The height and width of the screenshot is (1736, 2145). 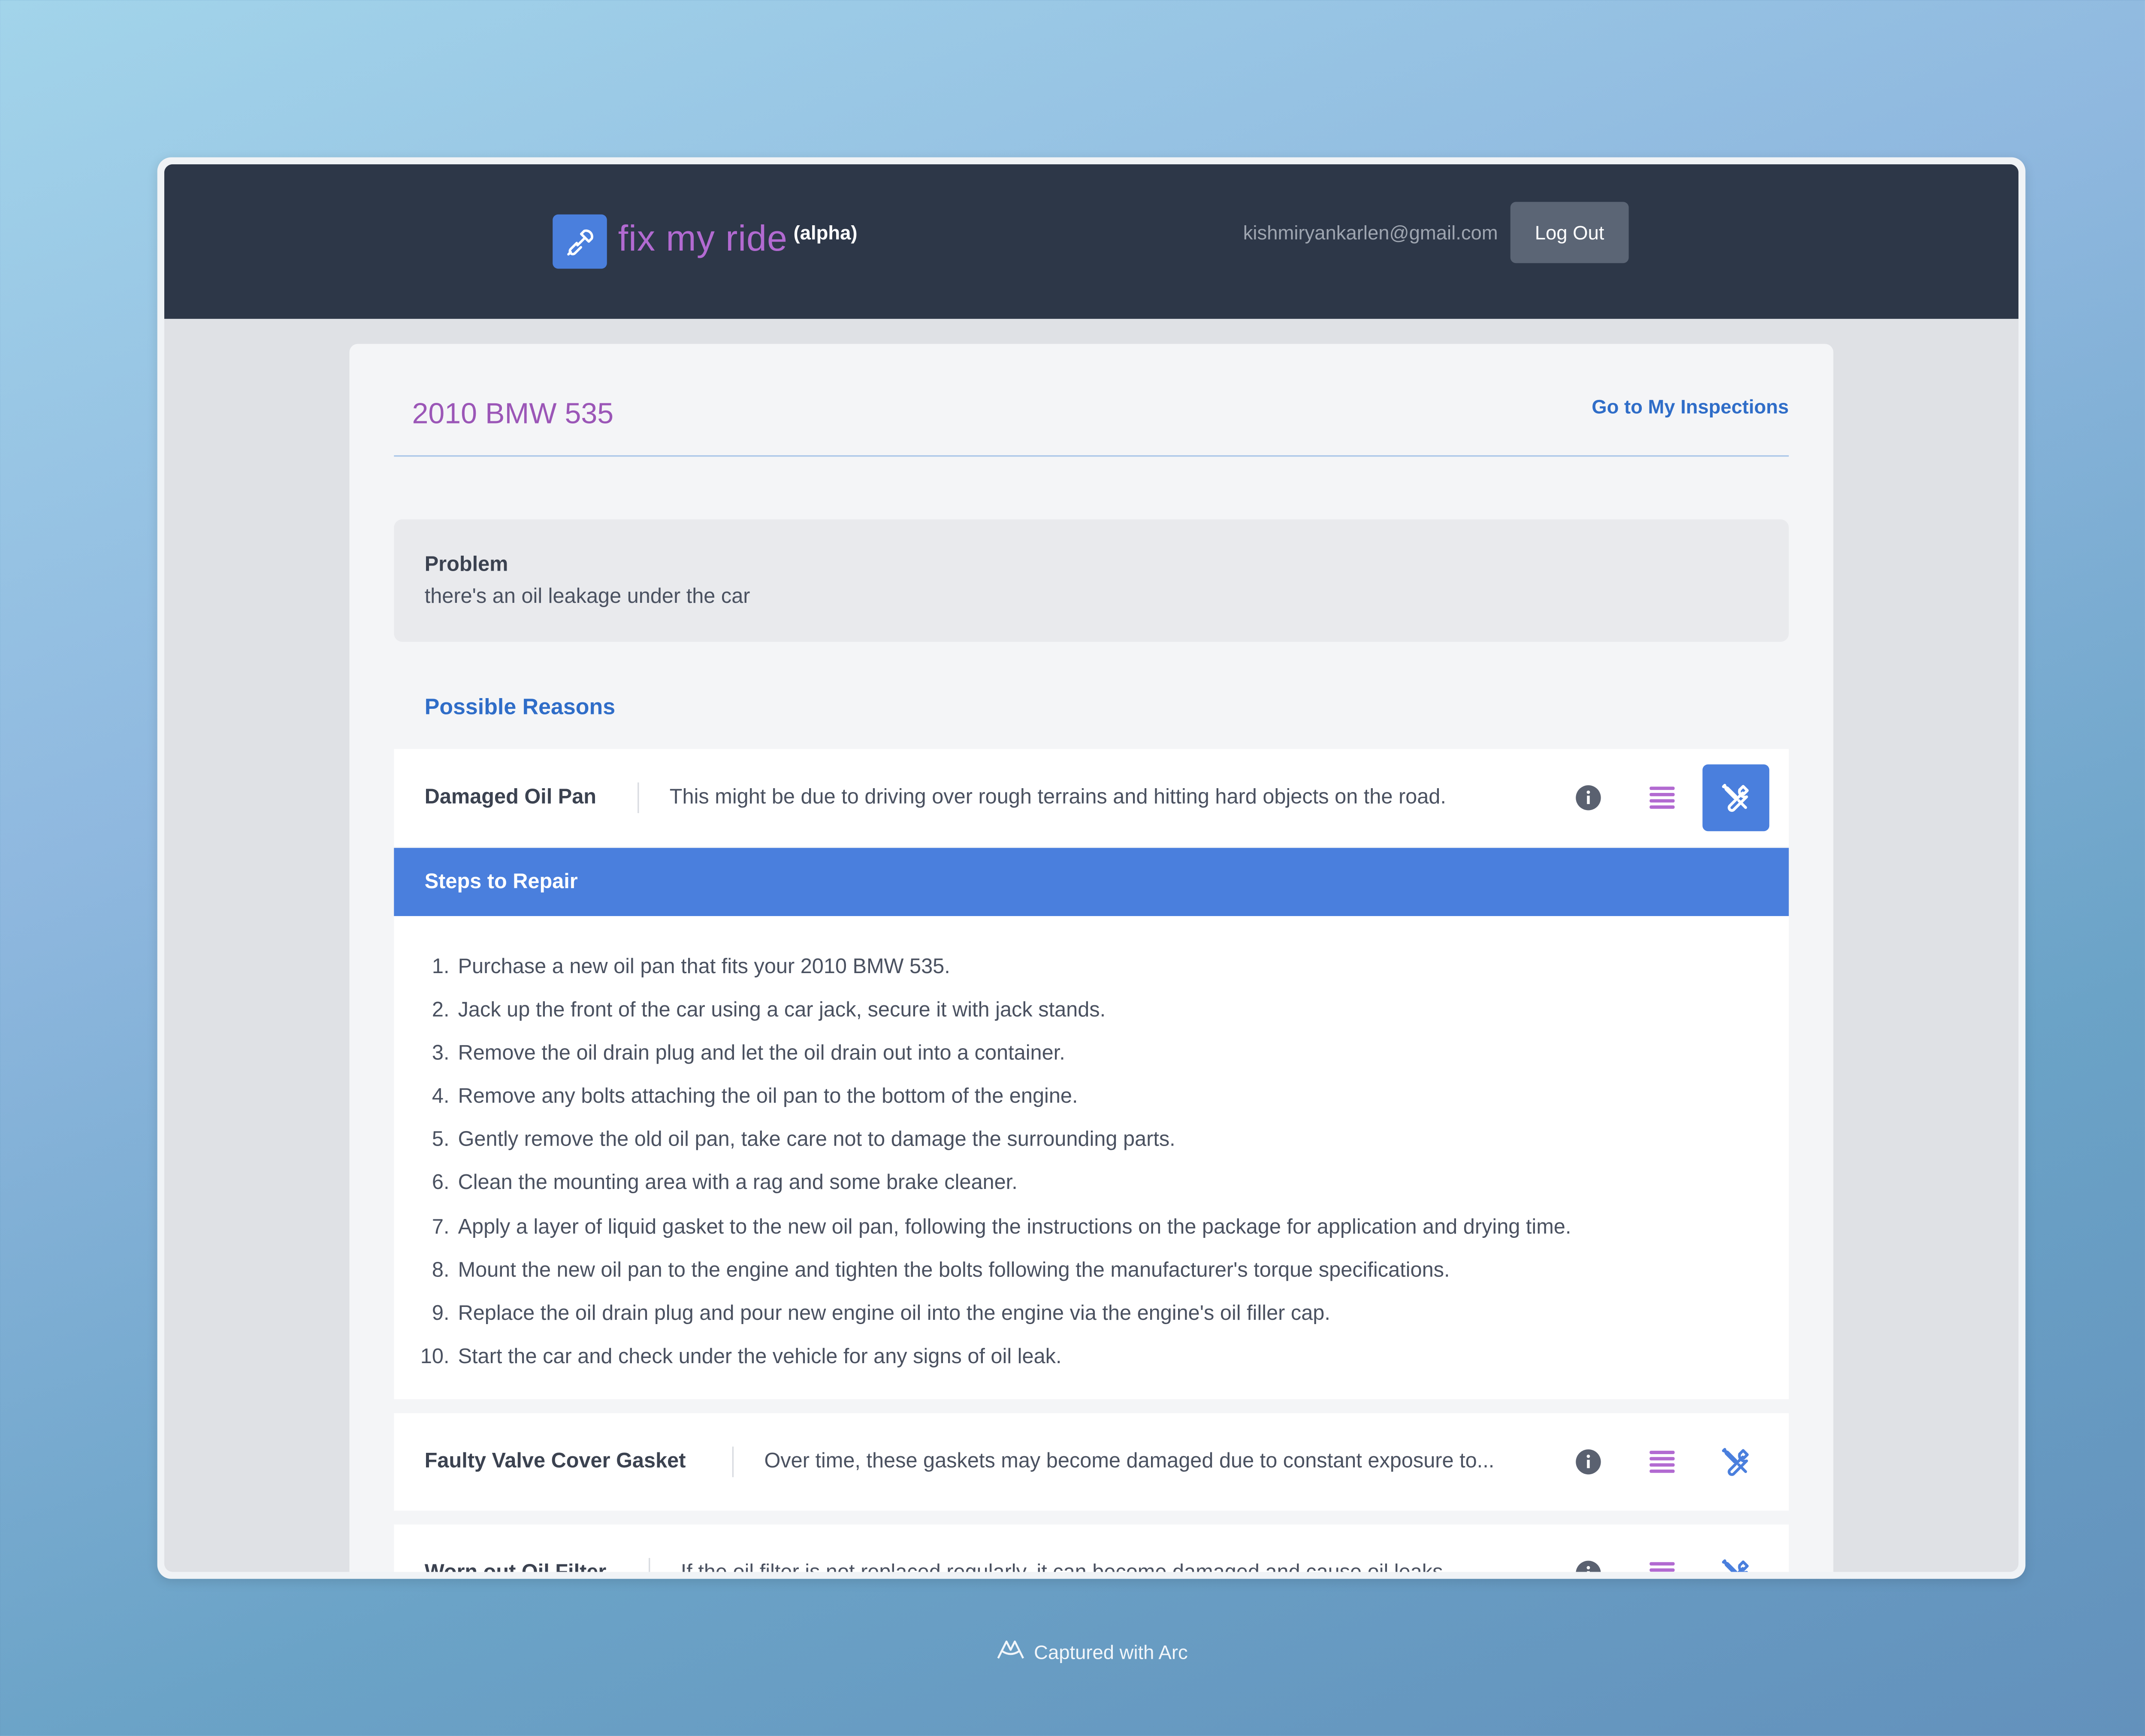 I want to click on capture-text: Captured with Arc, so click(x=1111, y=1652).